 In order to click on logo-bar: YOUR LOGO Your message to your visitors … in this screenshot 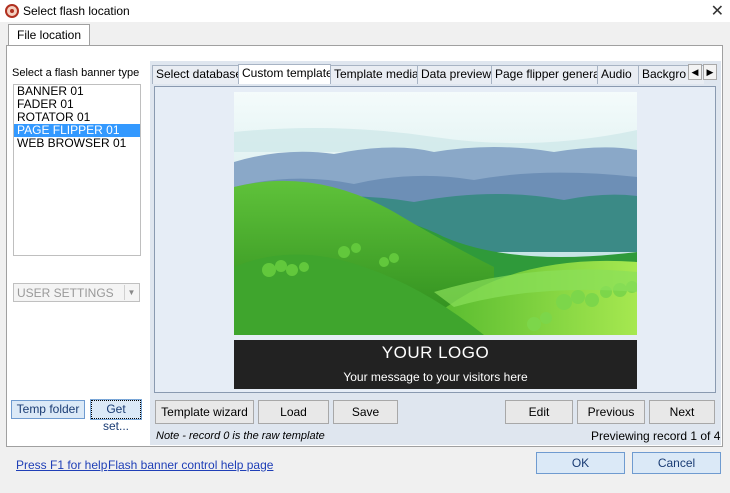, I will do `click(435, 364)`.